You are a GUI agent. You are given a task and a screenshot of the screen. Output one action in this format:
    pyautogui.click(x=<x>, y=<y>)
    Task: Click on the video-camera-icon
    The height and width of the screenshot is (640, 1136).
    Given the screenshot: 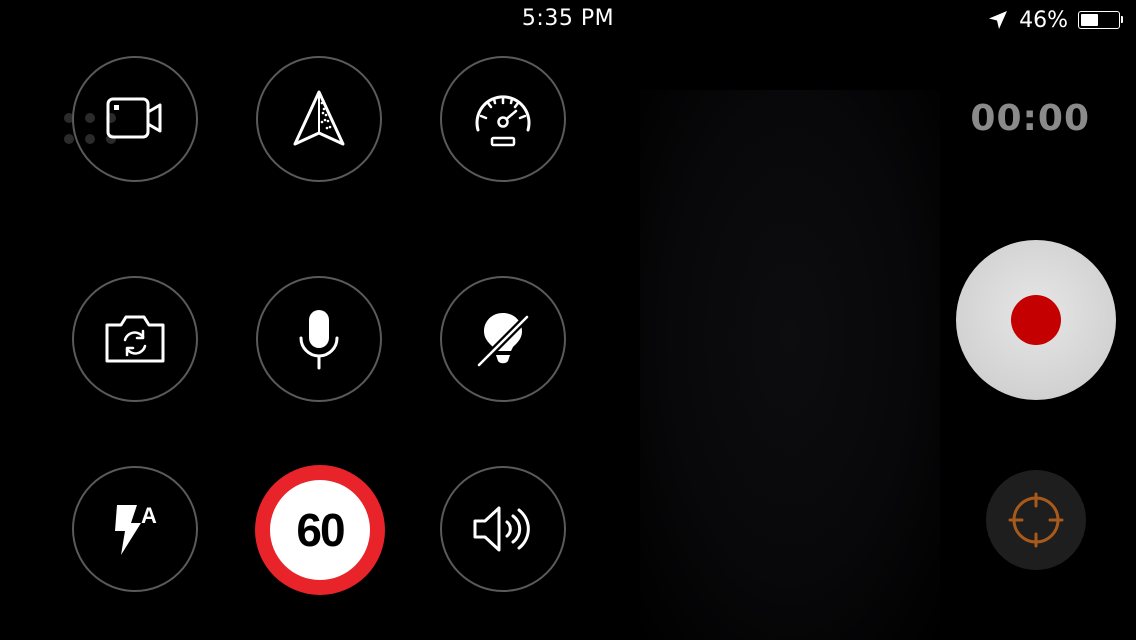 What is the action you would take?
    pyautogui.click(x=134, y=118)
    